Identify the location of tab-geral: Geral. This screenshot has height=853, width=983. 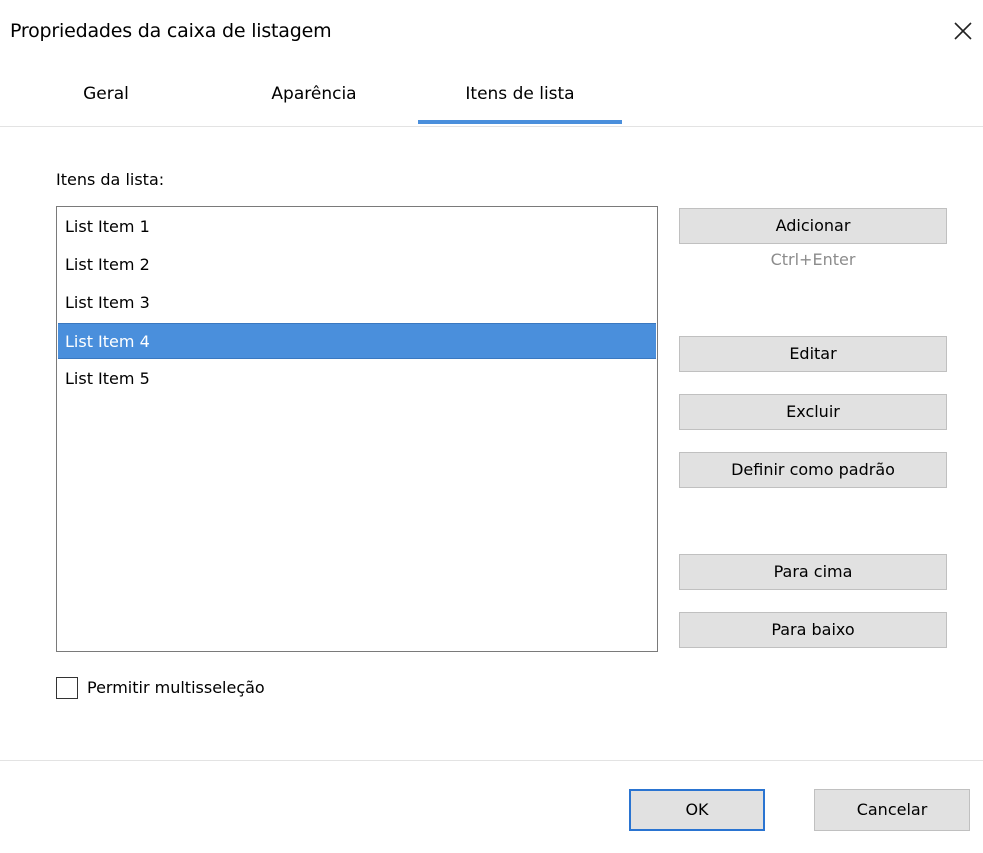
(106, 94).